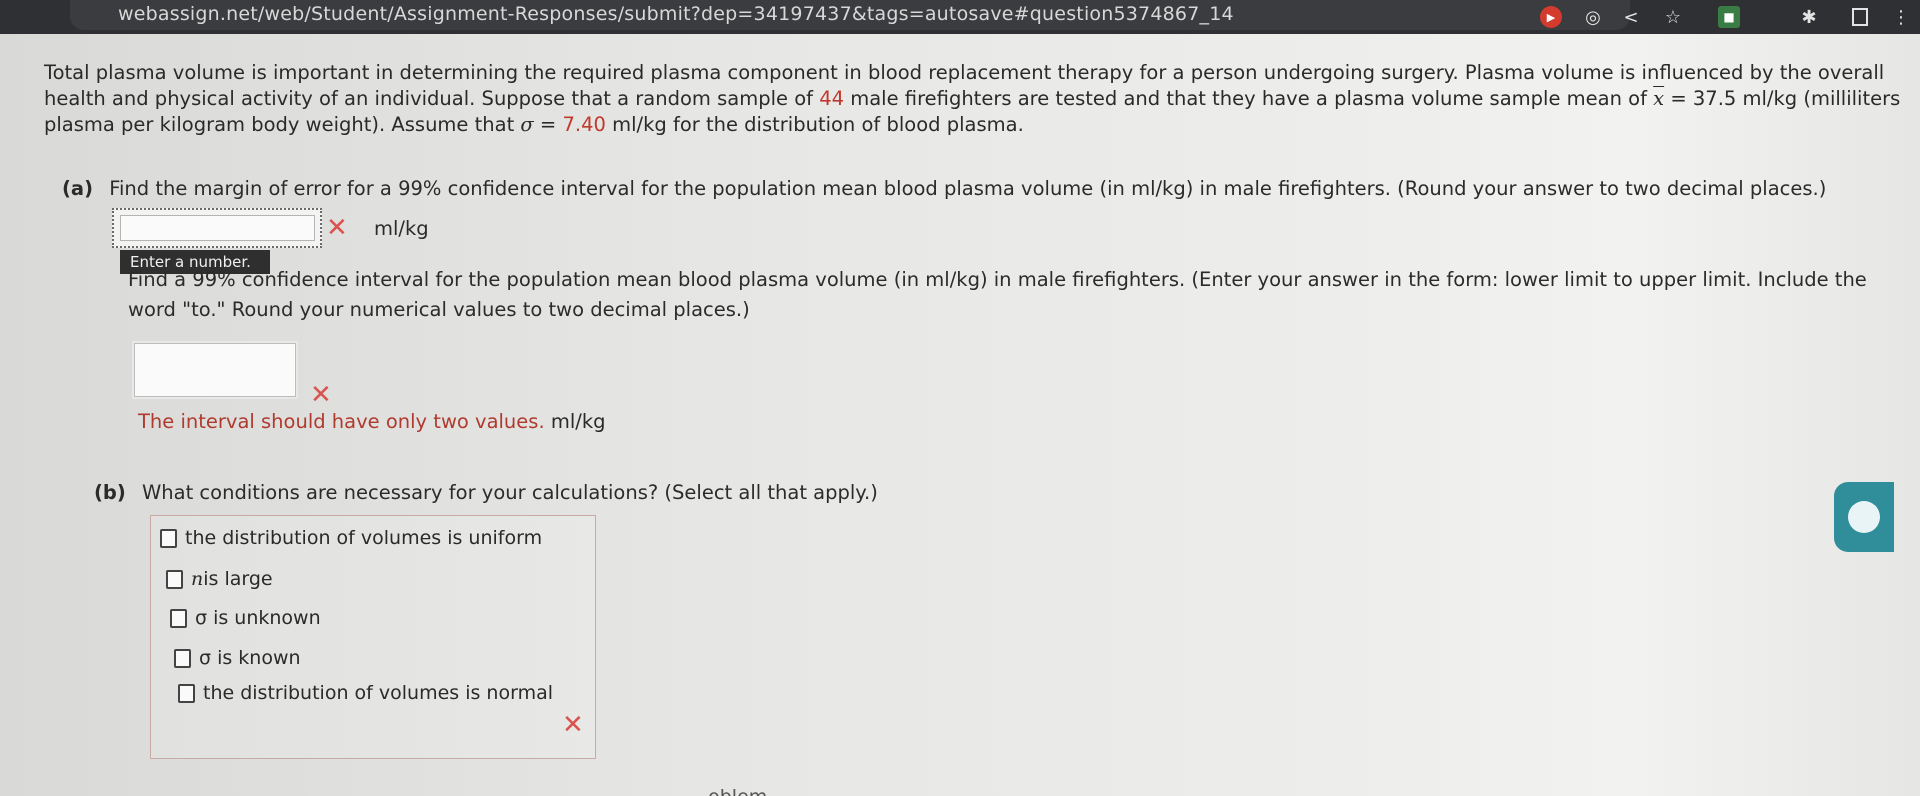 This screenshot has height=796, width=1920. I want to click on option-n-large: n is large, so click(219, 579).